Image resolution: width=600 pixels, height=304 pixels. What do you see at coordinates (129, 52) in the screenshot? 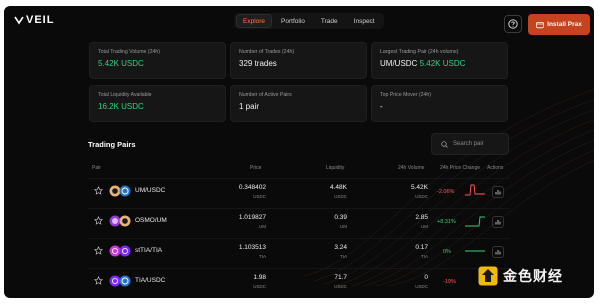
I see `stat-label: Total Trading Volume (24h)` at bounding box center [129, 52].